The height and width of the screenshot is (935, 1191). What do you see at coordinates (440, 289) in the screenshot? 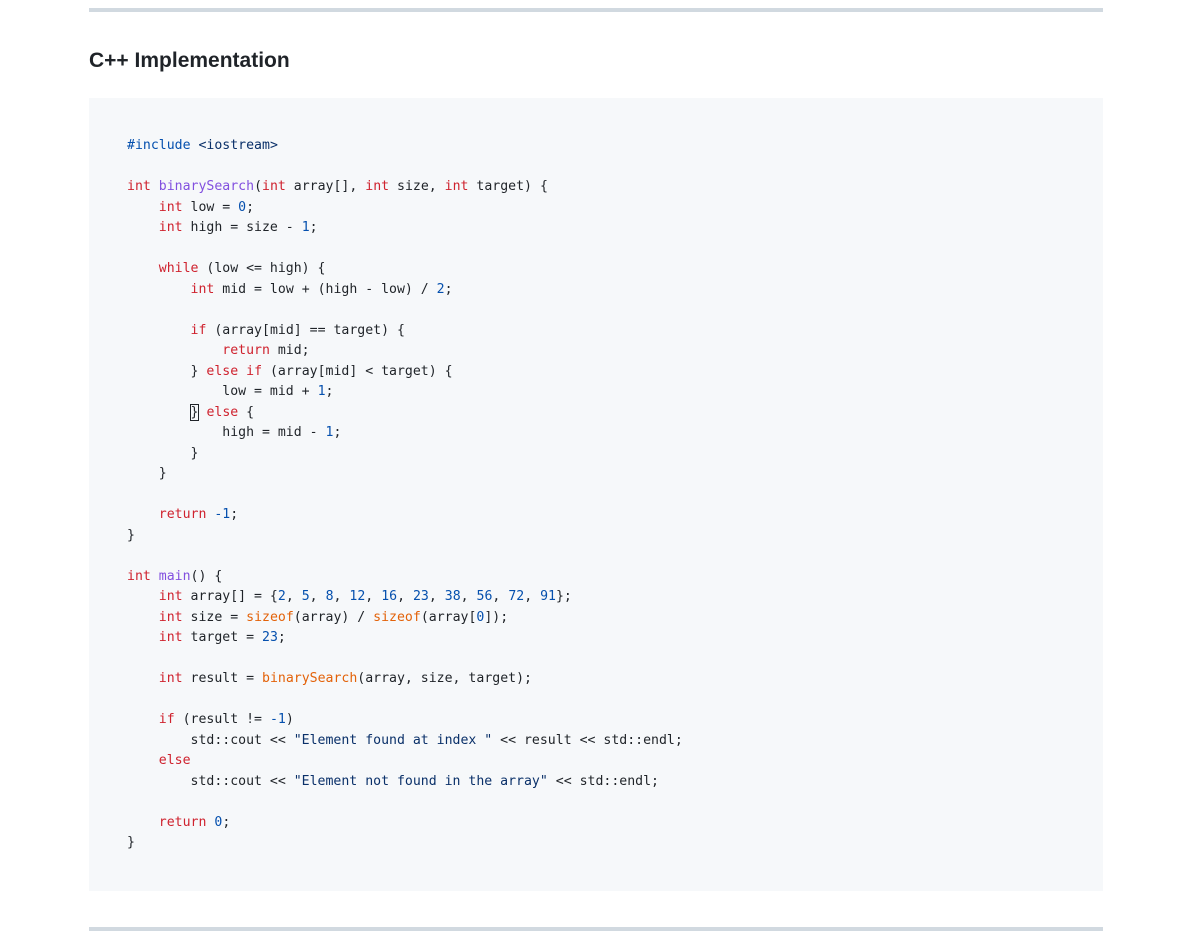
I see `code-token: 2` at bounding box center [440, 289].